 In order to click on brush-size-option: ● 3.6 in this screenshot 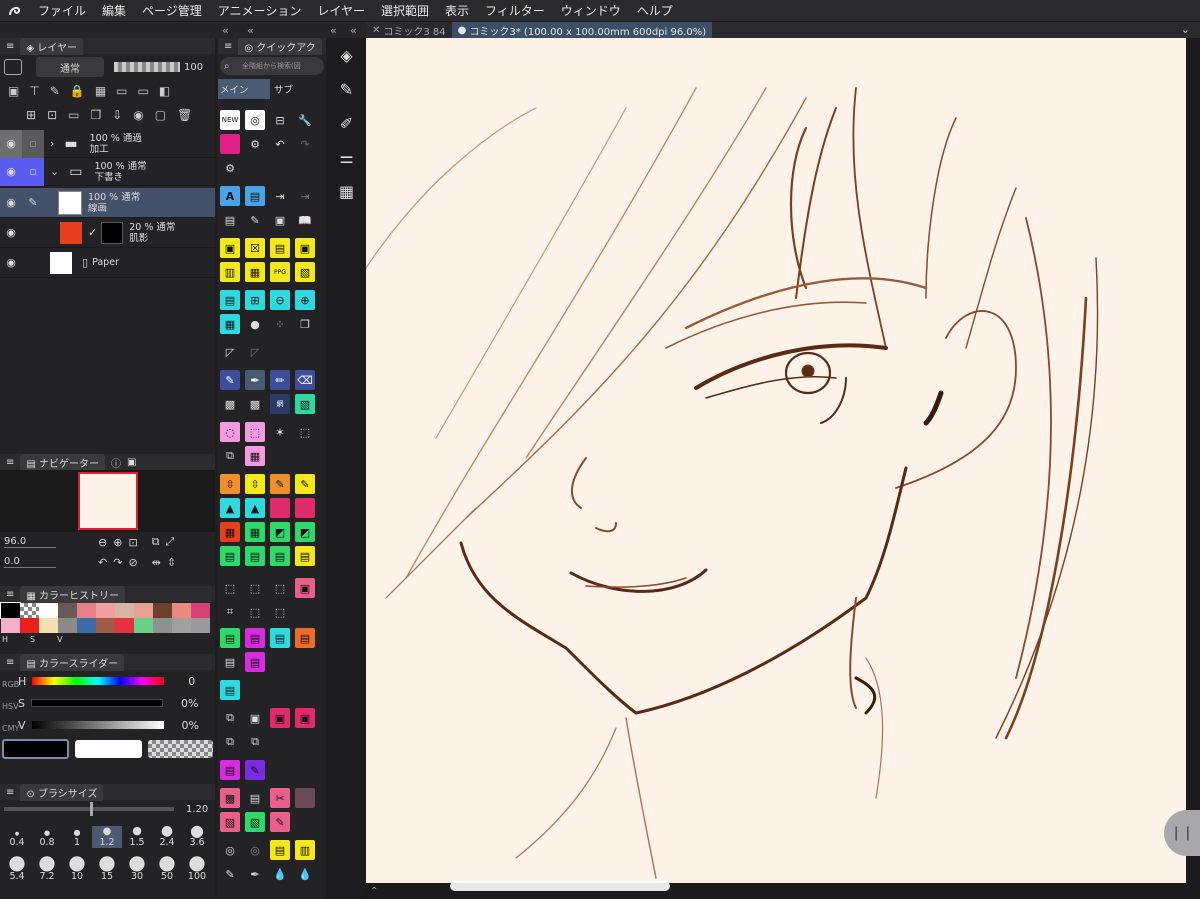, I will do `click(197, 836)`.